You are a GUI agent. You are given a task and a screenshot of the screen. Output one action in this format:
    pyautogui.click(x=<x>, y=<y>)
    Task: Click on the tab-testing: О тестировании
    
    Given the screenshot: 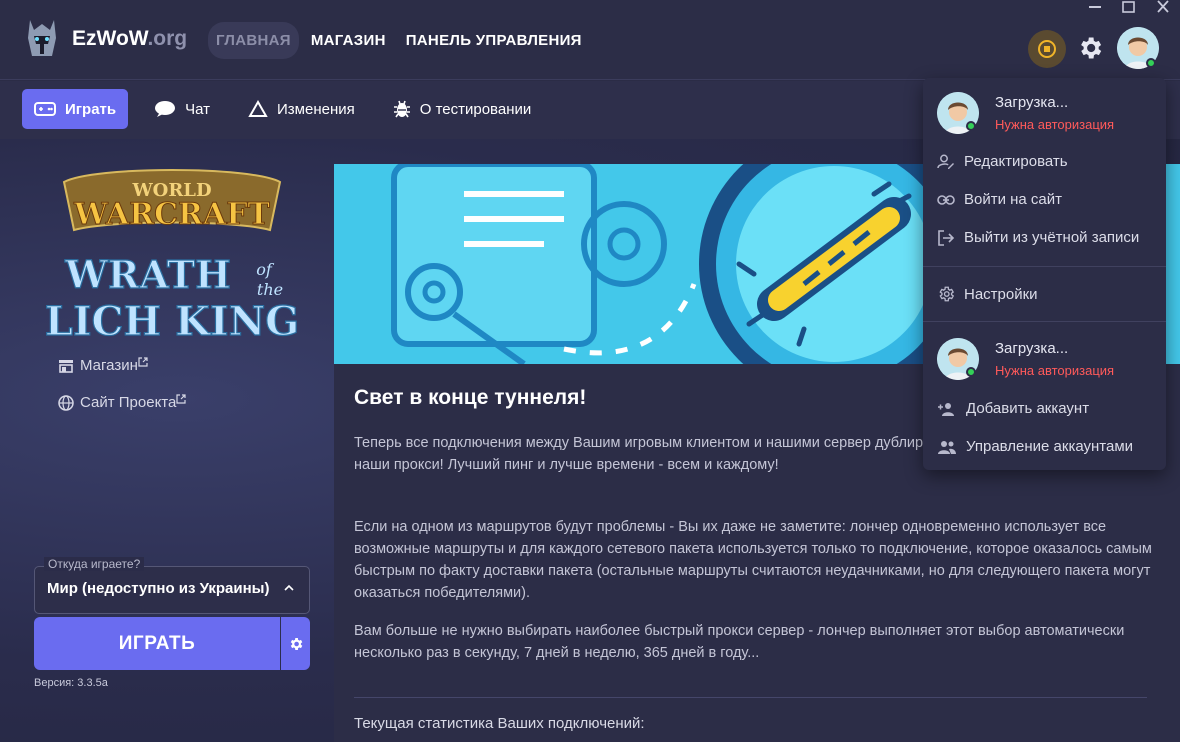 What is the action you would take?
    pyautogui.click(x=462, y=109)
    